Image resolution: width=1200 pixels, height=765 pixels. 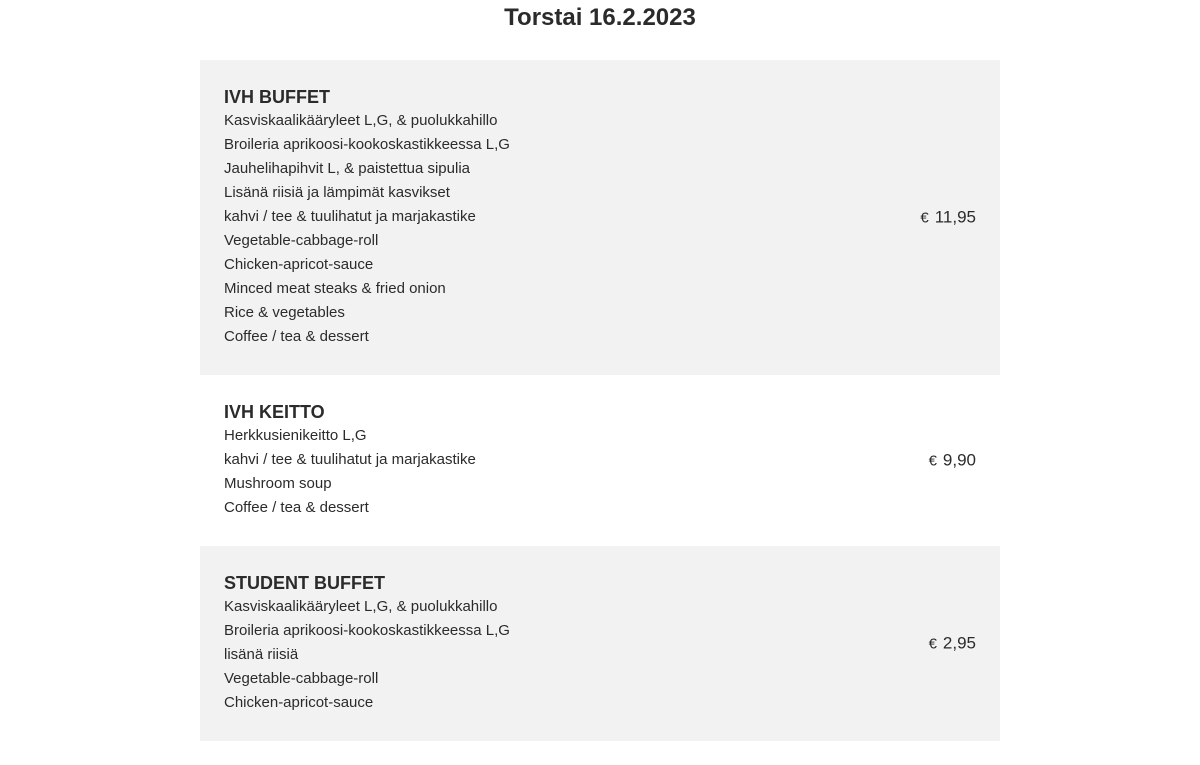 I want to click on menu-item-name: IVH BUFFET, so click(x=277, y=97).